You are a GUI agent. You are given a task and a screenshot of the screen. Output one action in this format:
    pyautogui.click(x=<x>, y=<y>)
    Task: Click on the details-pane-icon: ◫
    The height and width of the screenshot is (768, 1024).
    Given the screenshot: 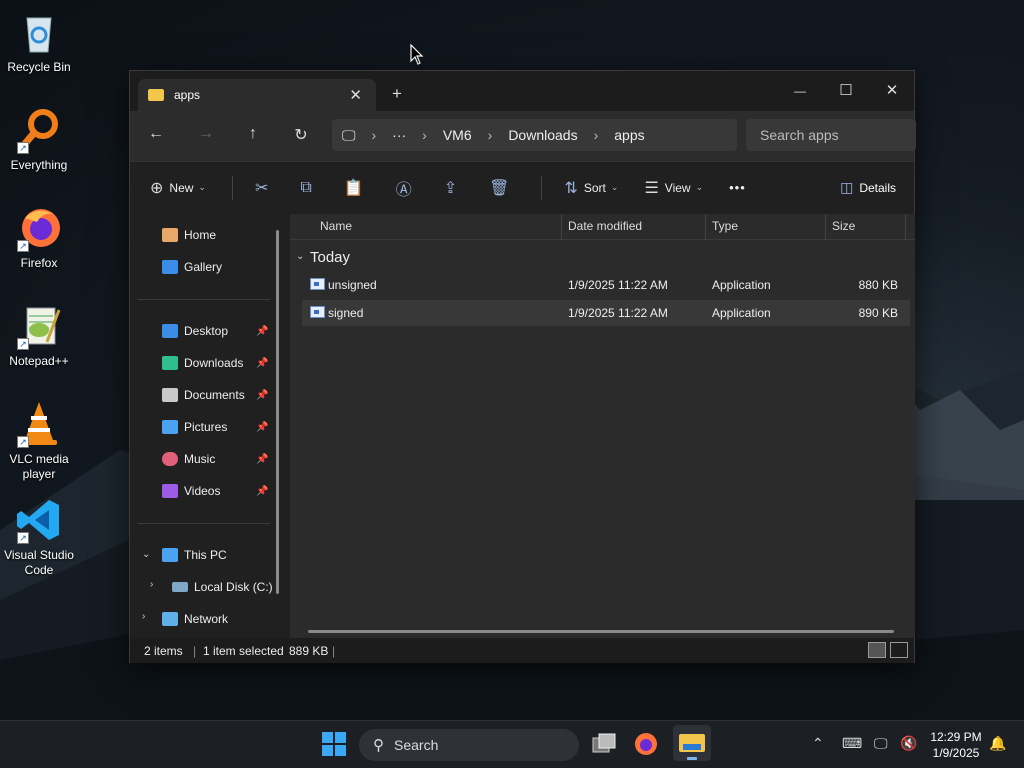 What is the action you would take?
    pyautogui.click(x=847, y=187)
    